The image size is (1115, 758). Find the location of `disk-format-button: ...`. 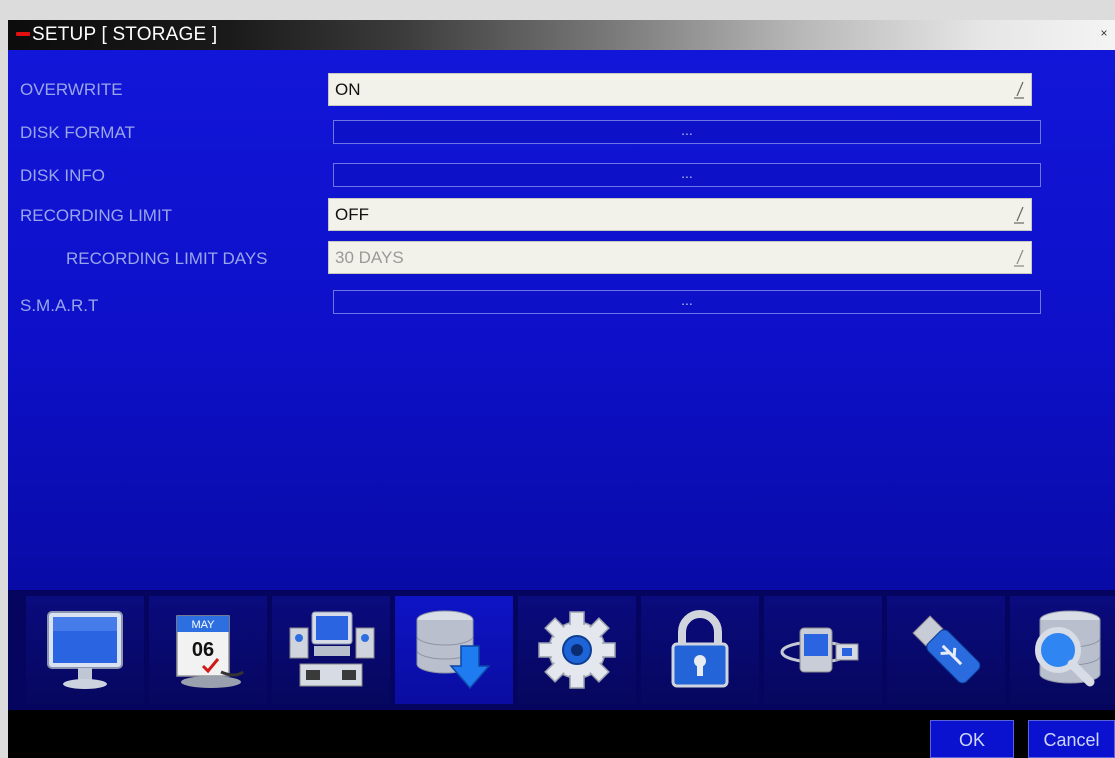

disk-format-button: ... is located at coordinates (687, 132).